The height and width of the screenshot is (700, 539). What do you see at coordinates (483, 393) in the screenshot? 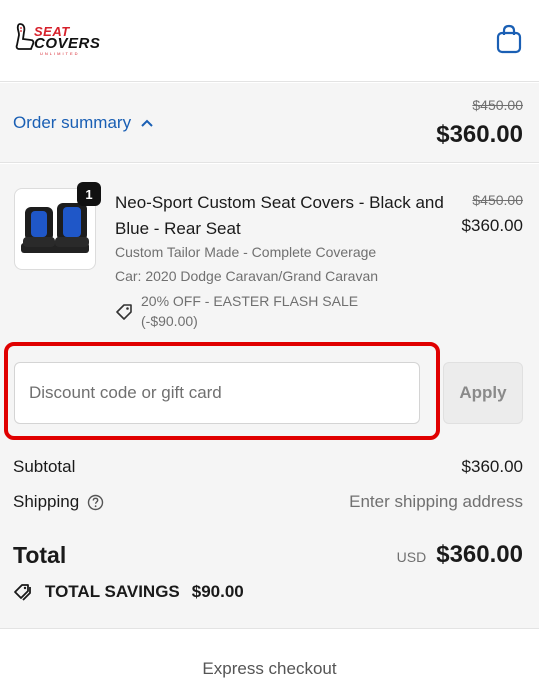
I see `apply-discount-button: Apply` at bounding box center [483, 393].